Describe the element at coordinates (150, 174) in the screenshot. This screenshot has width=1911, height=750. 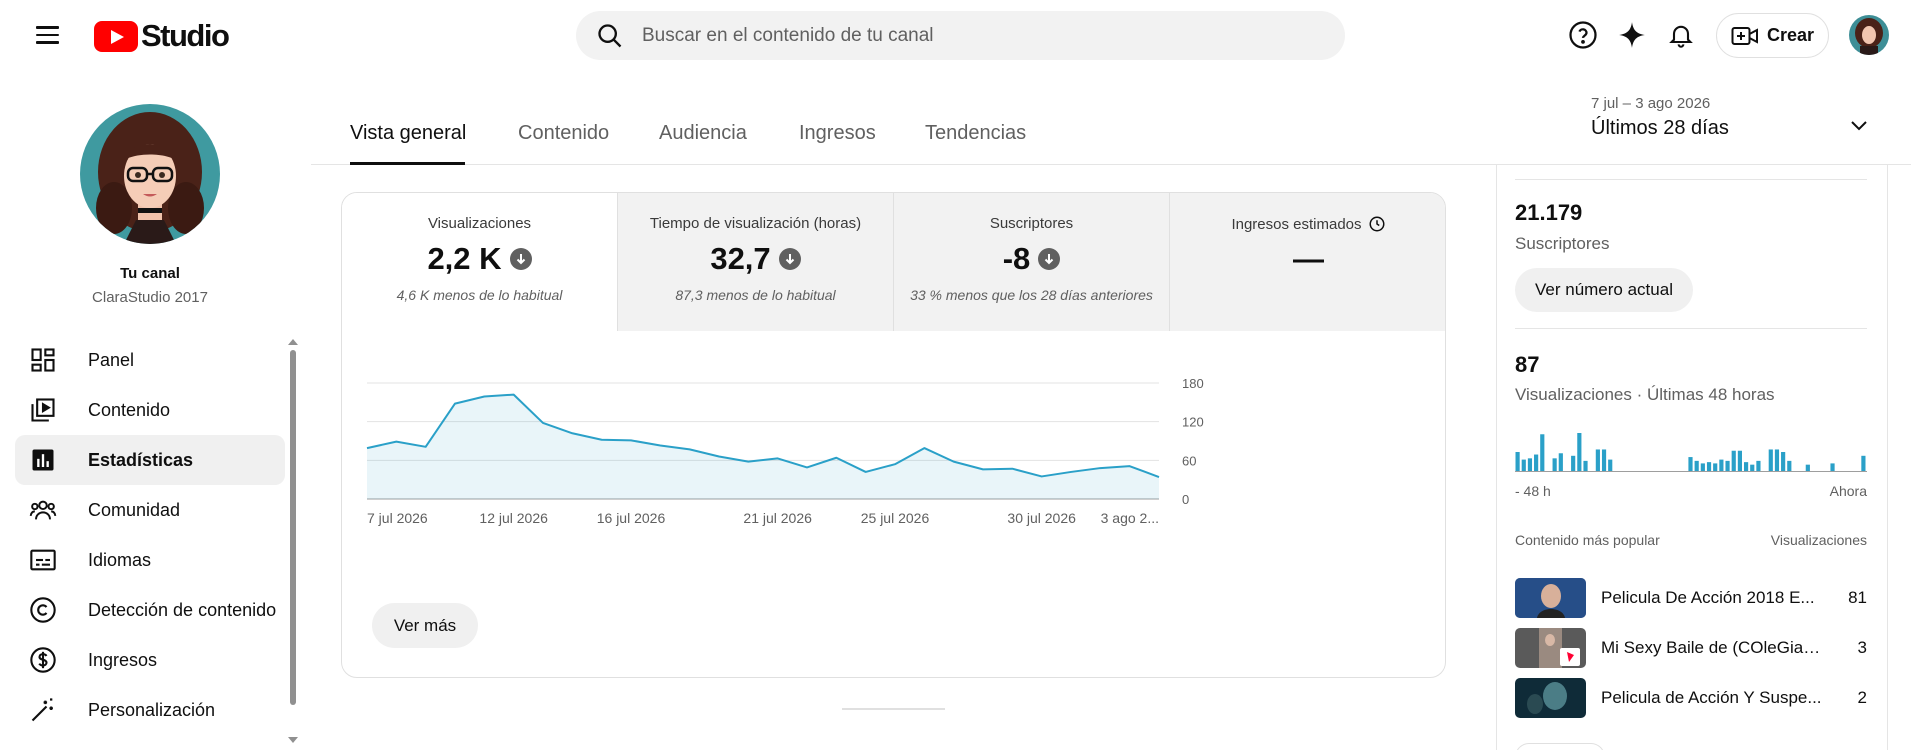
I see `channel-avatar` at that location.